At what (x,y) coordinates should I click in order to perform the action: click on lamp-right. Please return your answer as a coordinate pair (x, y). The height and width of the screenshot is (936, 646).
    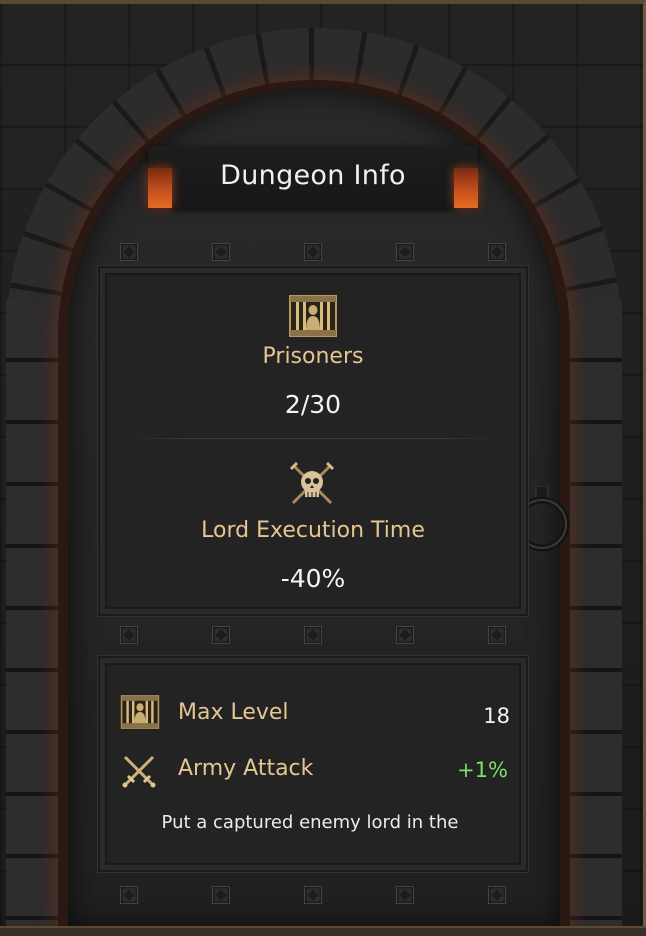
    Looking at the image, I should click on (466, 188).